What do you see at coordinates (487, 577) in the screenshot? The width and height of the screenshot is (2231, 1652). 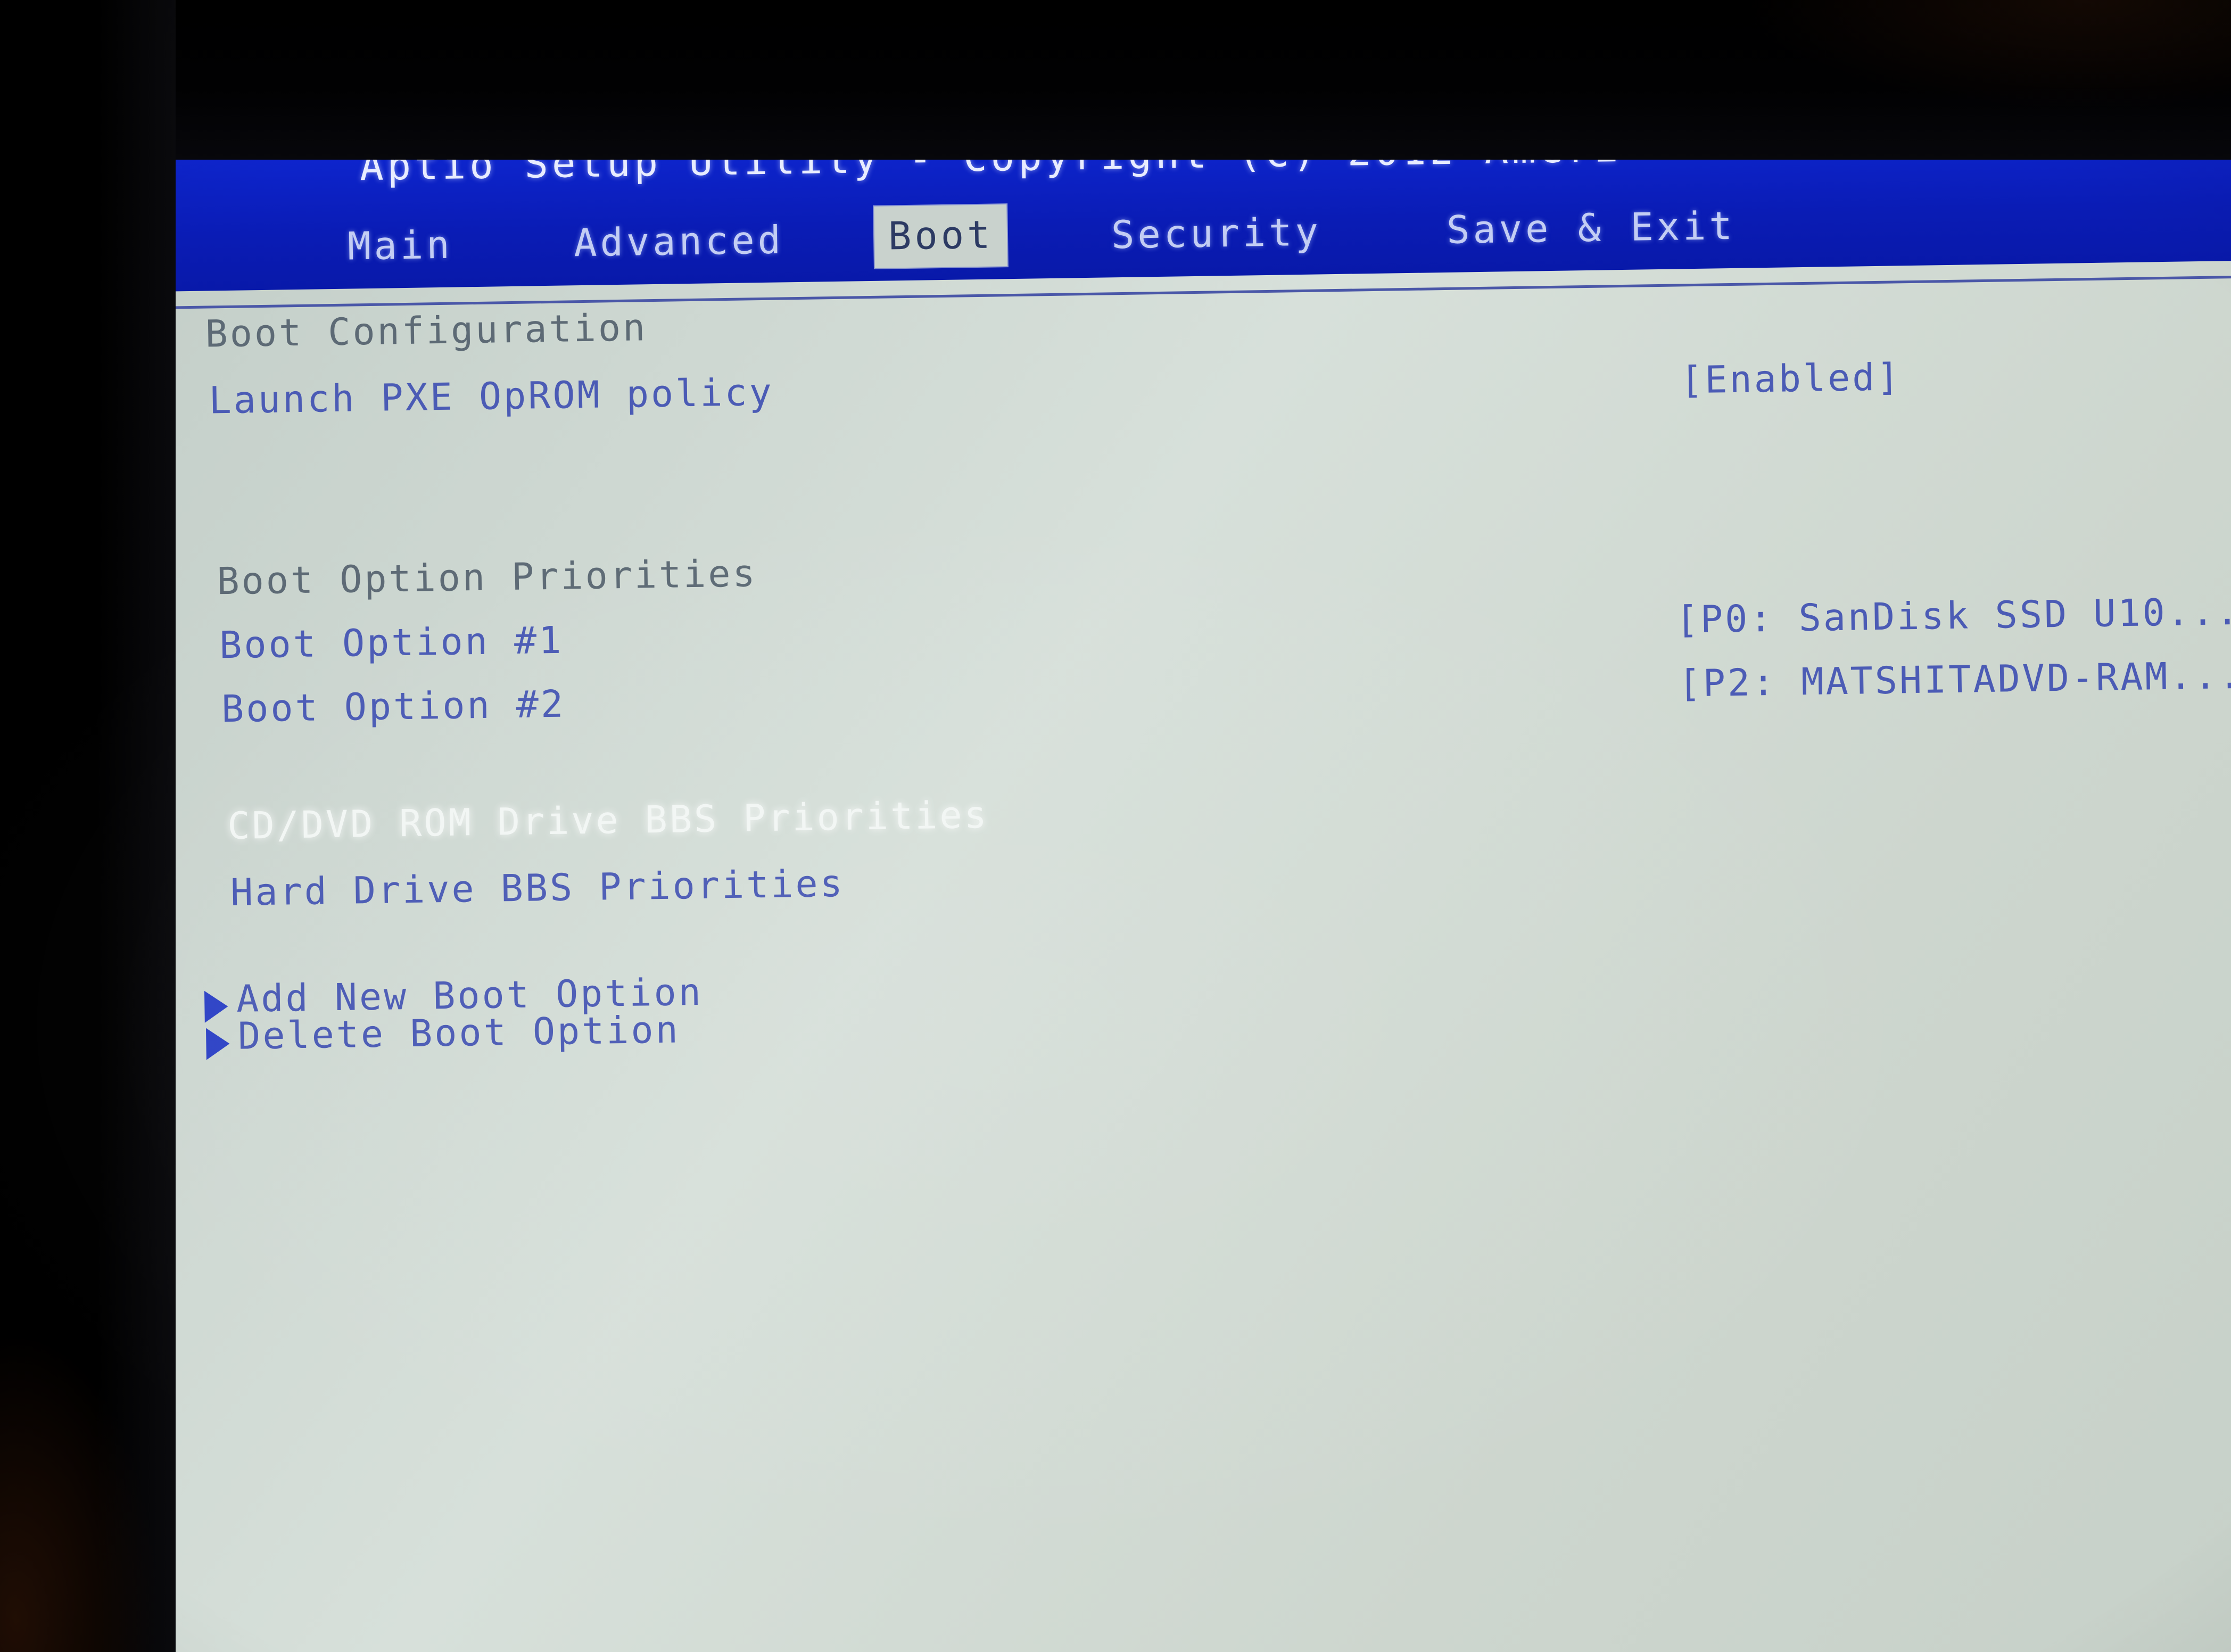 I see `section-heading-boot-option-priorities: Boot Option Priorities` at bounding box center [487, 577].